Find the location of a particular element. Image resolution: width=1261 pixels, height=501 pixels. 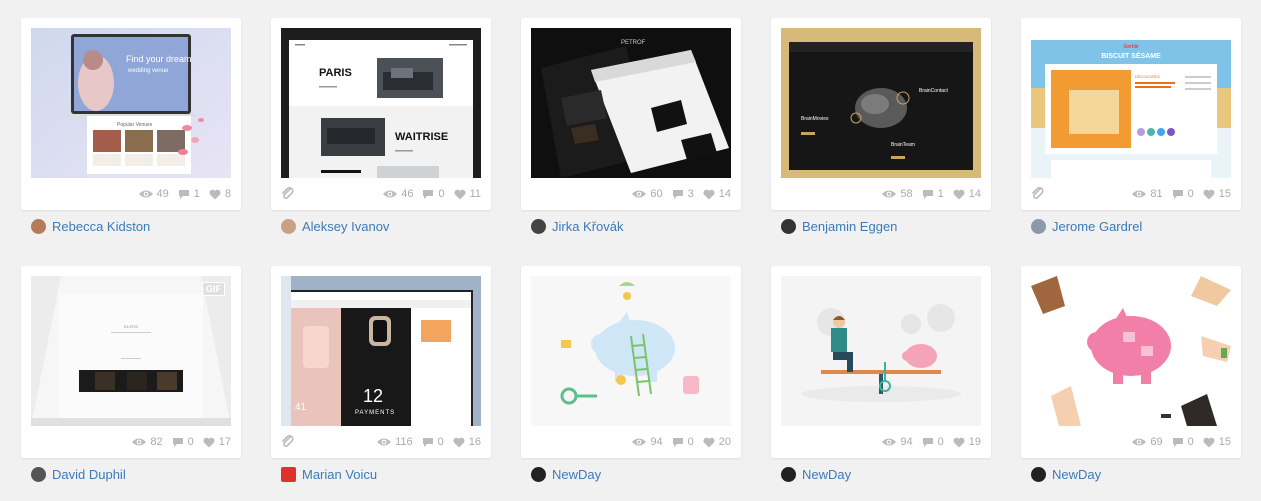

shot-thumbnail: 12 PAYMENTS 41 is located at coordinates (381, 351).